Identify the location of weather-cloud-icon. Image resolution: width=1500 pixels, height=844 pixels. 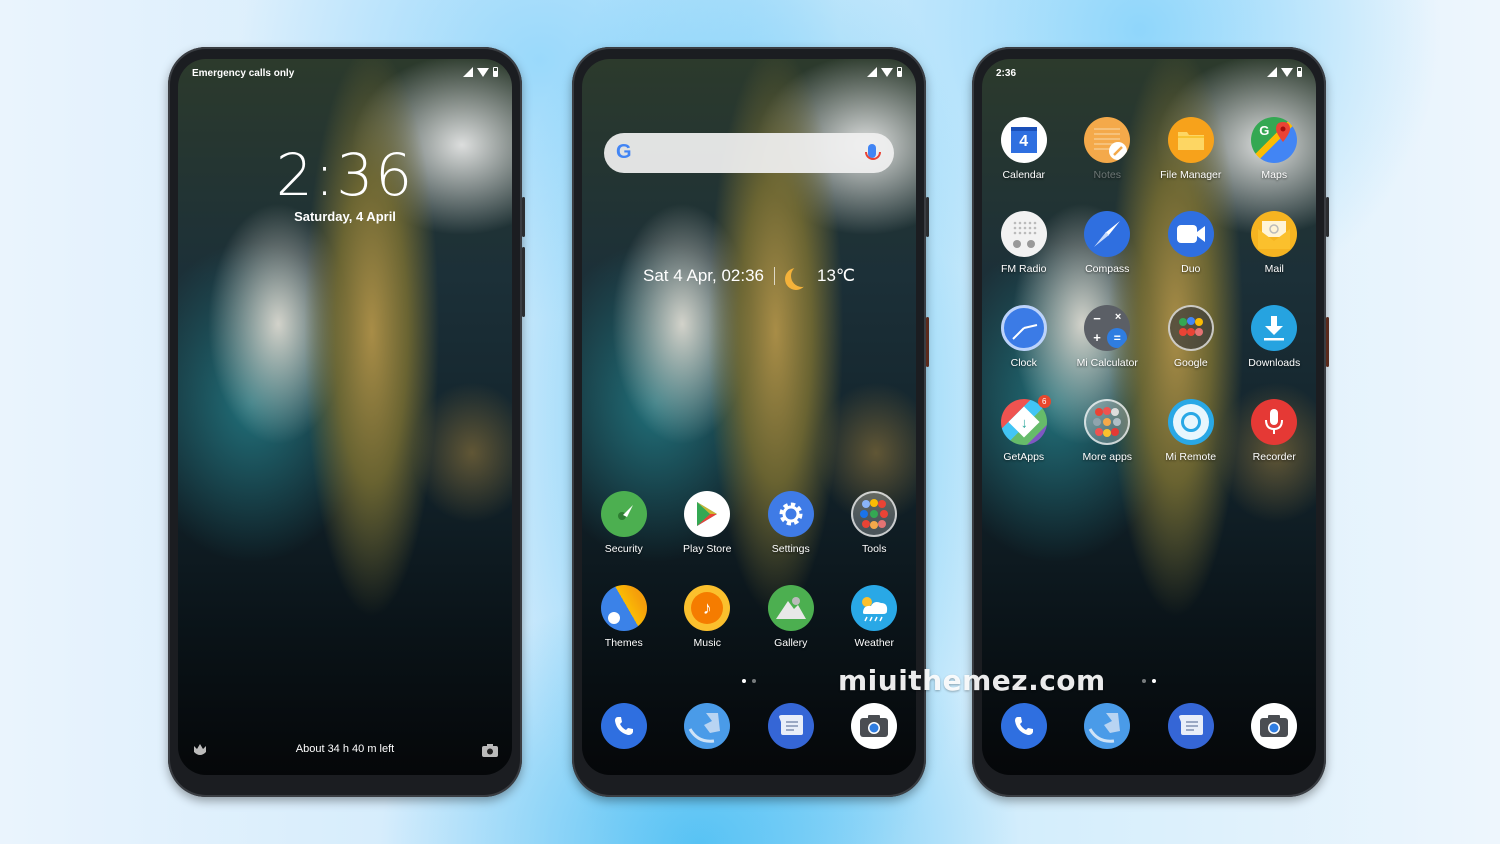
(874, 608).